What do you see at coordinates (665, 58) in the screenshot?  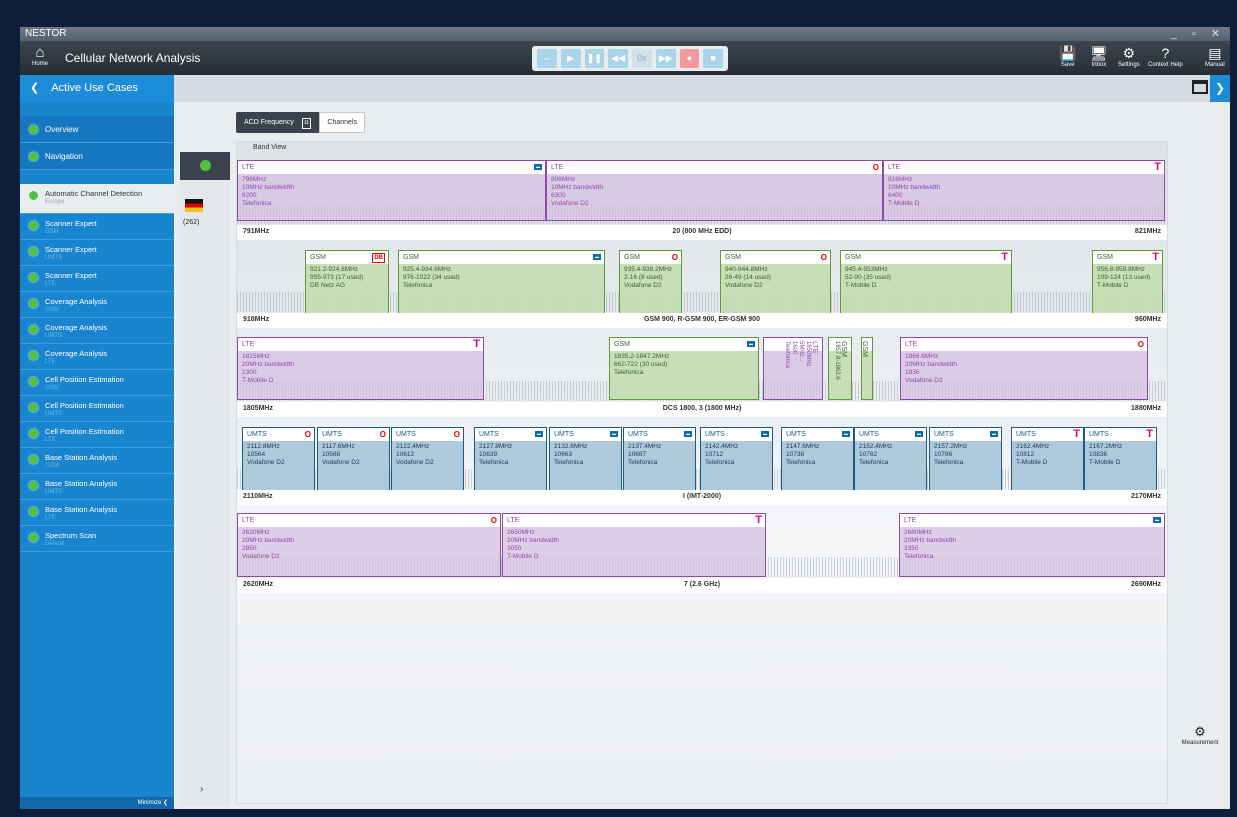 I see `fast-forward-button: ▶▶` at bounding box center [665, 58].